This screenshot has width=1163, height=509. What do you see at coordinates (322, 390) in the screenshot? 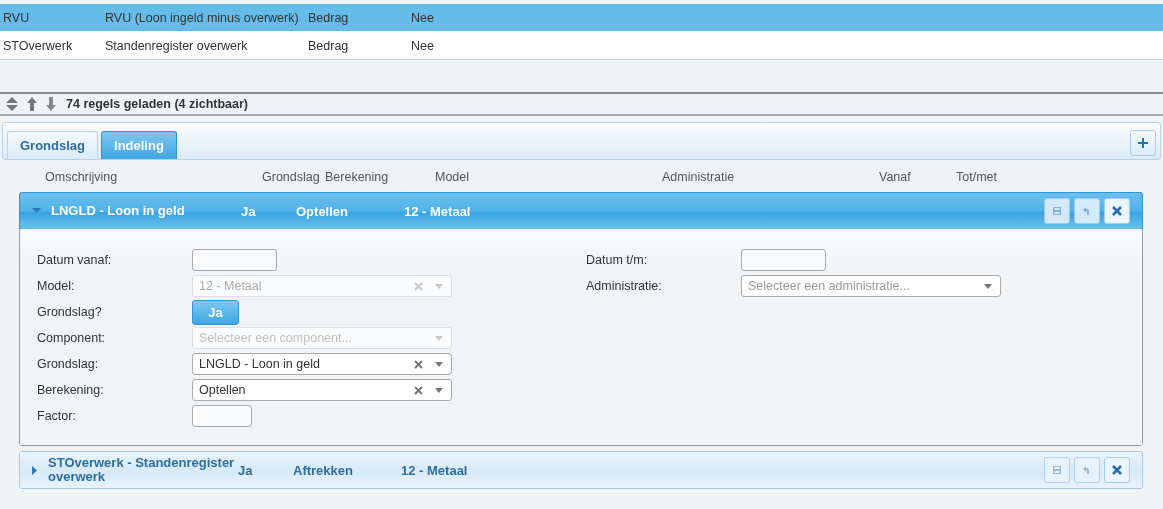
I see `select-field: Optellen` at bounding box center [322, 390].